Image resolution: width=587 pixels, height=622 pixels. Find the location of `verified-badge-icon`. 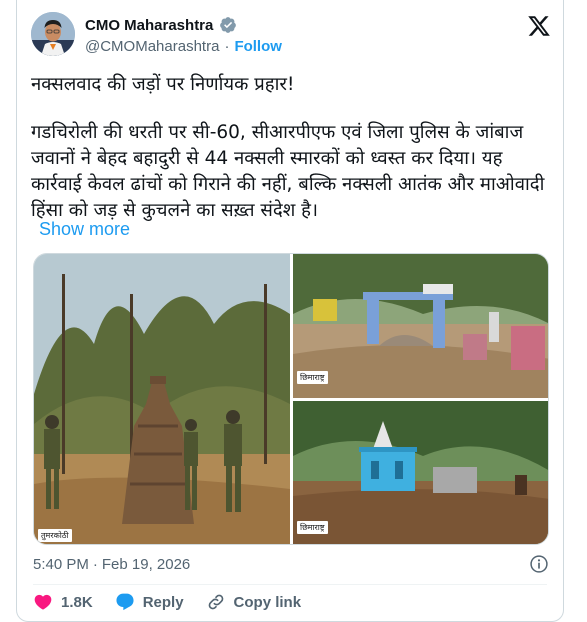

verified-badge-icon is located at coordinates (228, 25).